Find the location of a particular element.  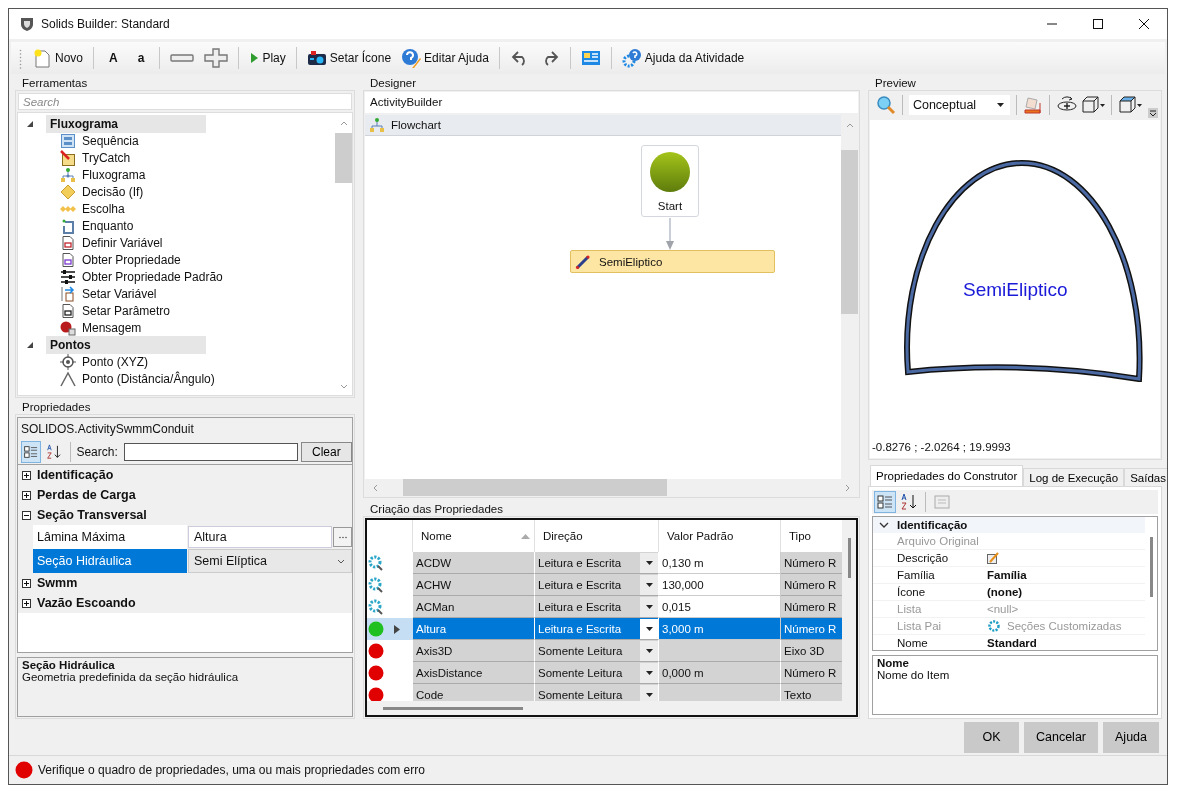

table-cell: ACMan is located at coordinates (474, 607).